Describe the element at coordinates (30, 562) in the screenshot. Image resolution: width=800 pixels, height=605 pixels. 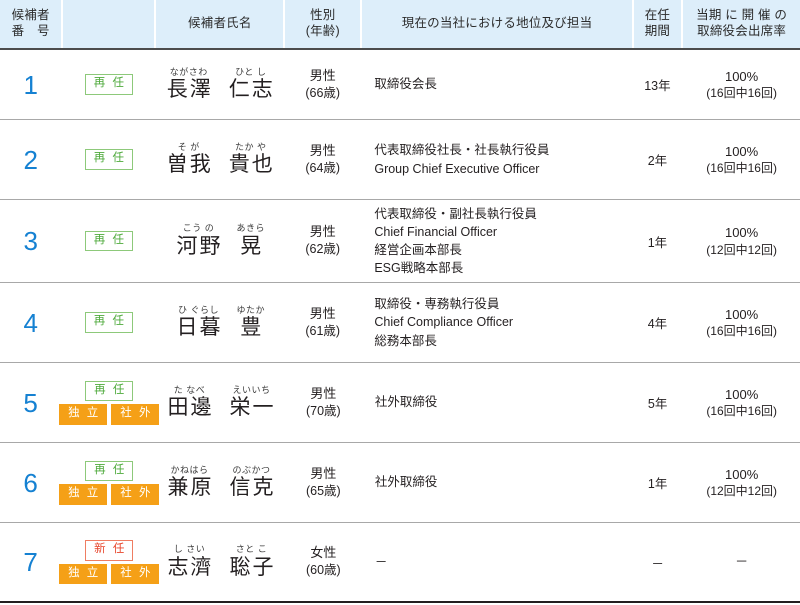
I see `candidate-number: 7` at that location.